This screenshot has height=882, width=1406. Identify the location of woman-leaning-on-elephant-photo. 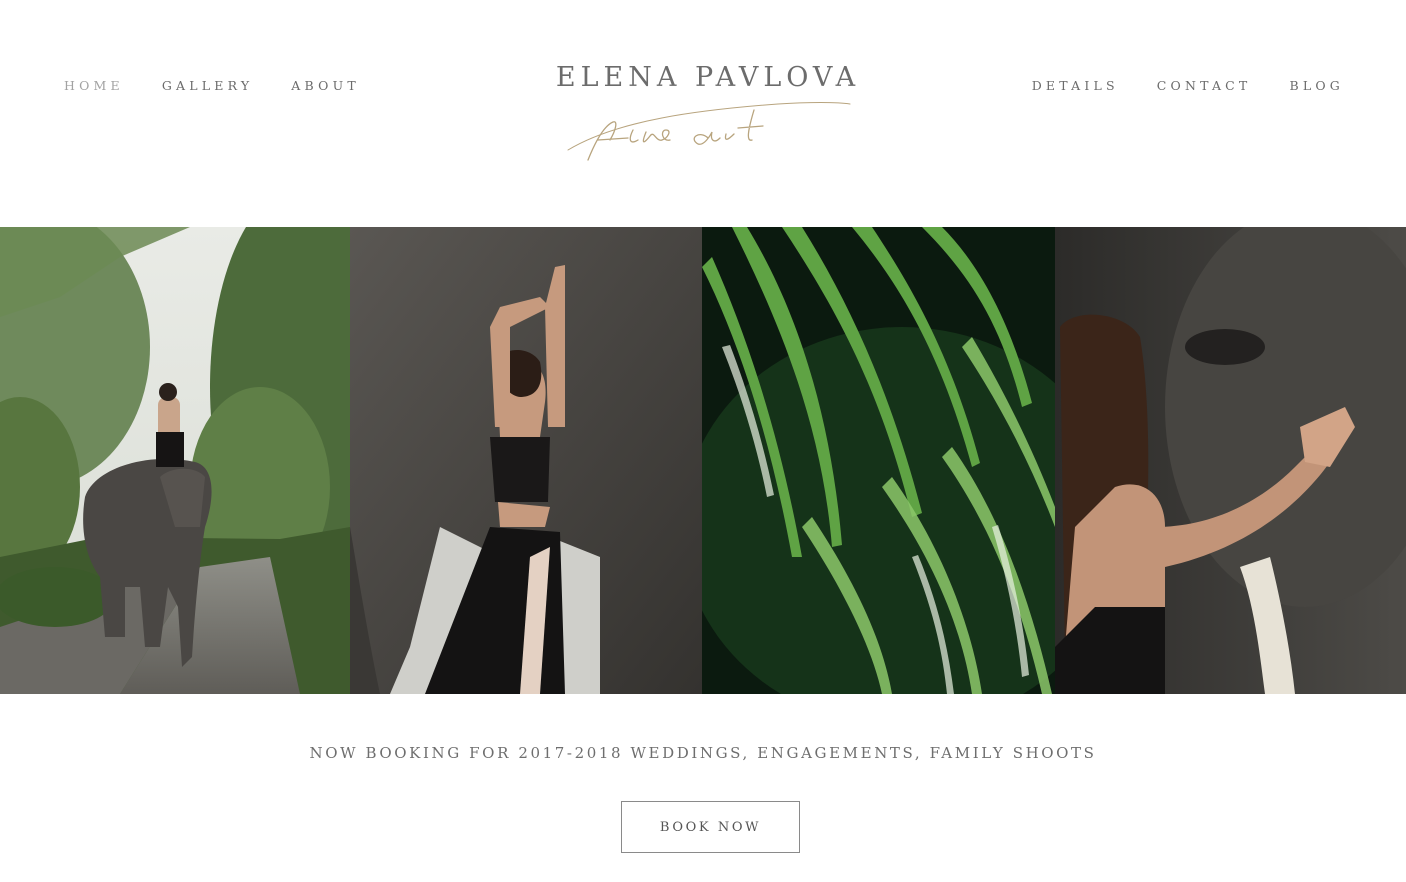
(526, 460).